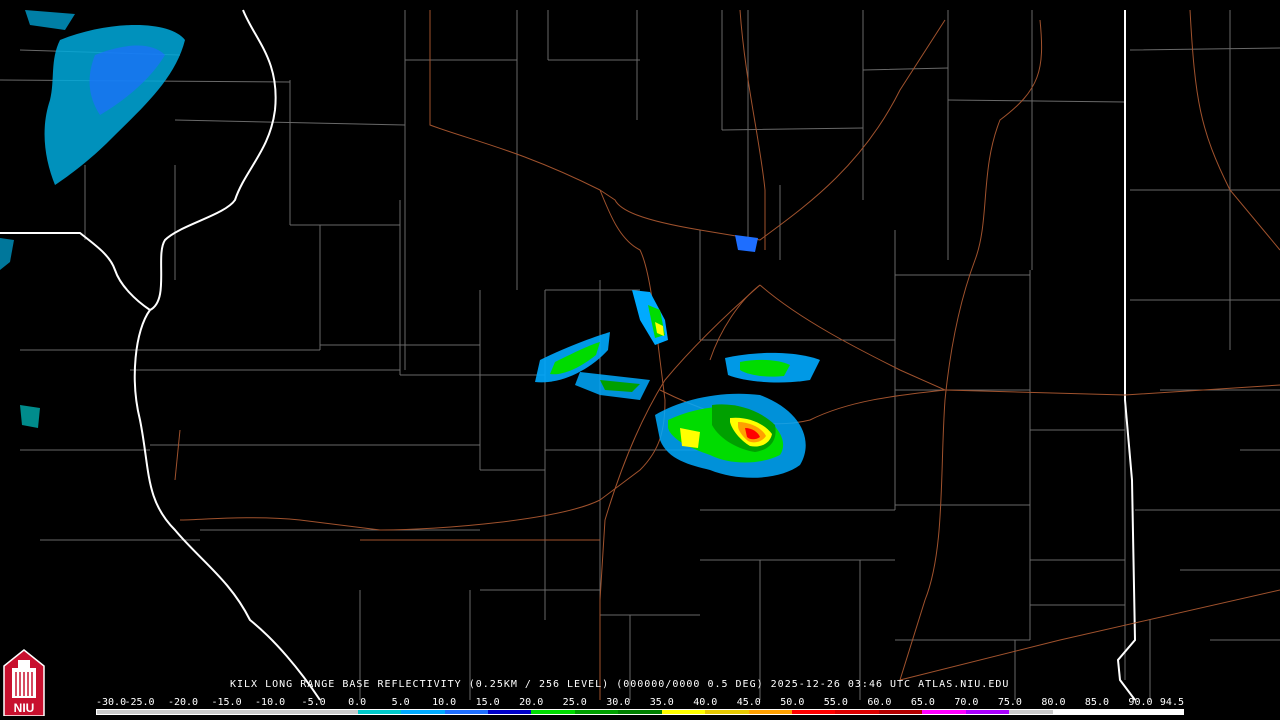  I want to click on scale-label: -30.0, so click(111, 702).